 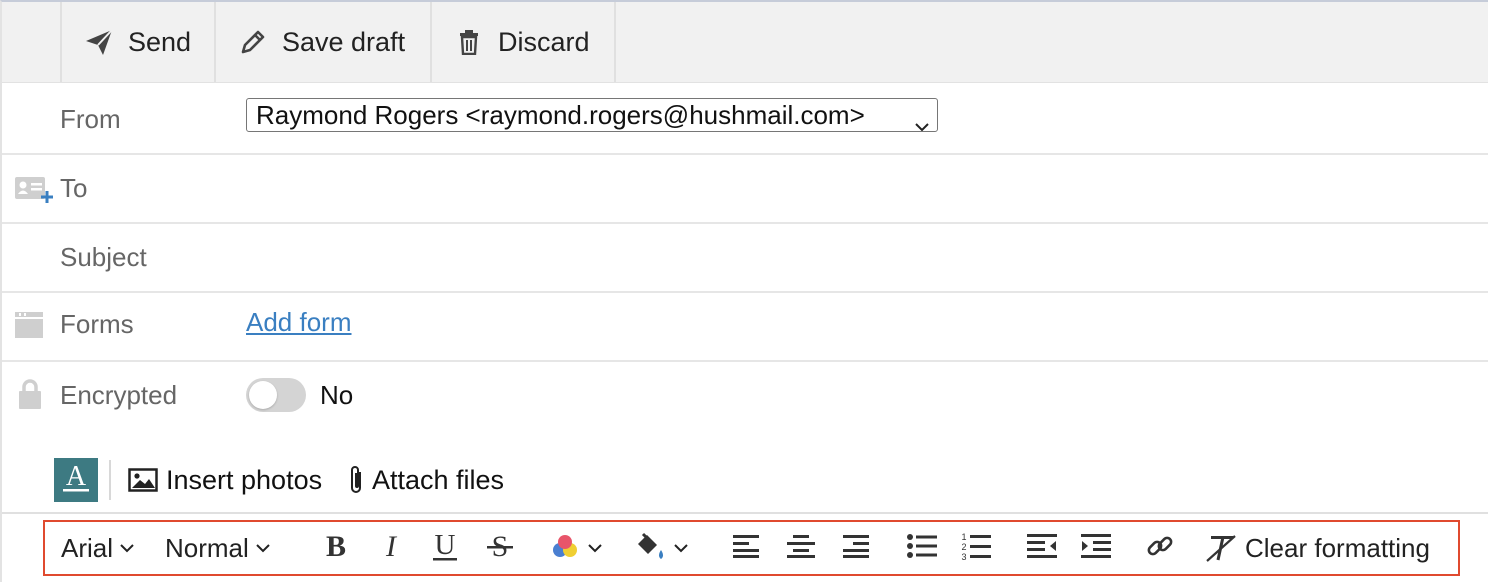 What do you see at coordinates (76, 476) in the screenshot?
I see `svg-text: A` at bounding box center [76, 476].